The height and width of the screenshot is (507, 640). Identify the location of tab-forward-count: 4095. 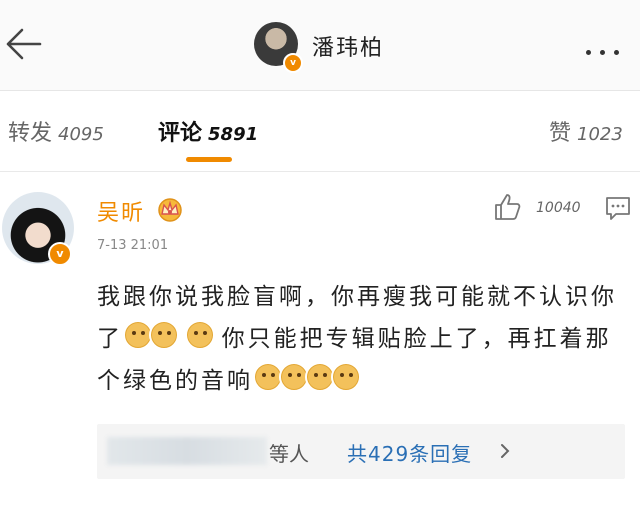
(81, 134).